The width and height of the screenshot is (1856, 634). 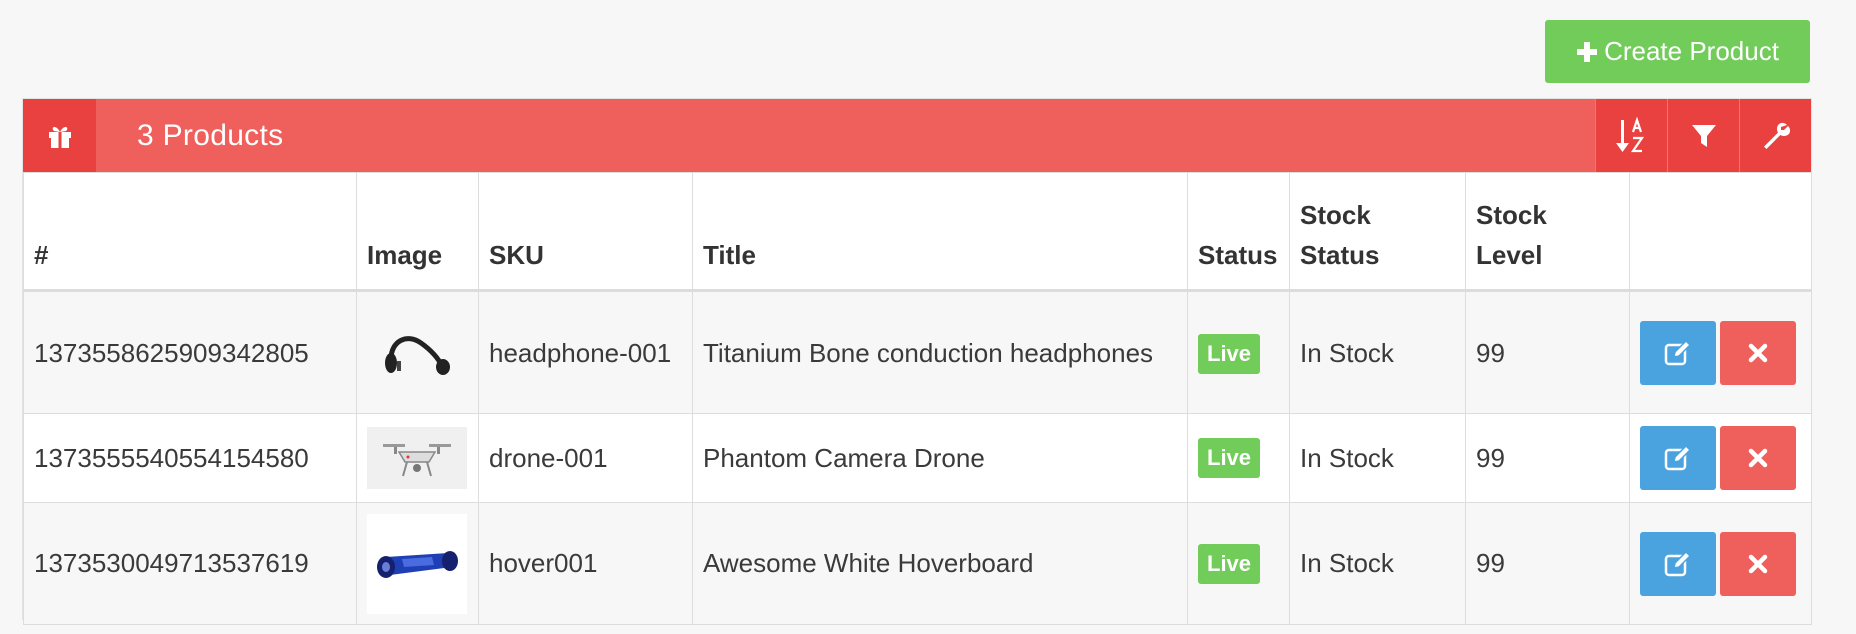 What do you see at coordinates (59, 135) in the screenshot?
I see `gift-icon` at bounding box center [59, 135].